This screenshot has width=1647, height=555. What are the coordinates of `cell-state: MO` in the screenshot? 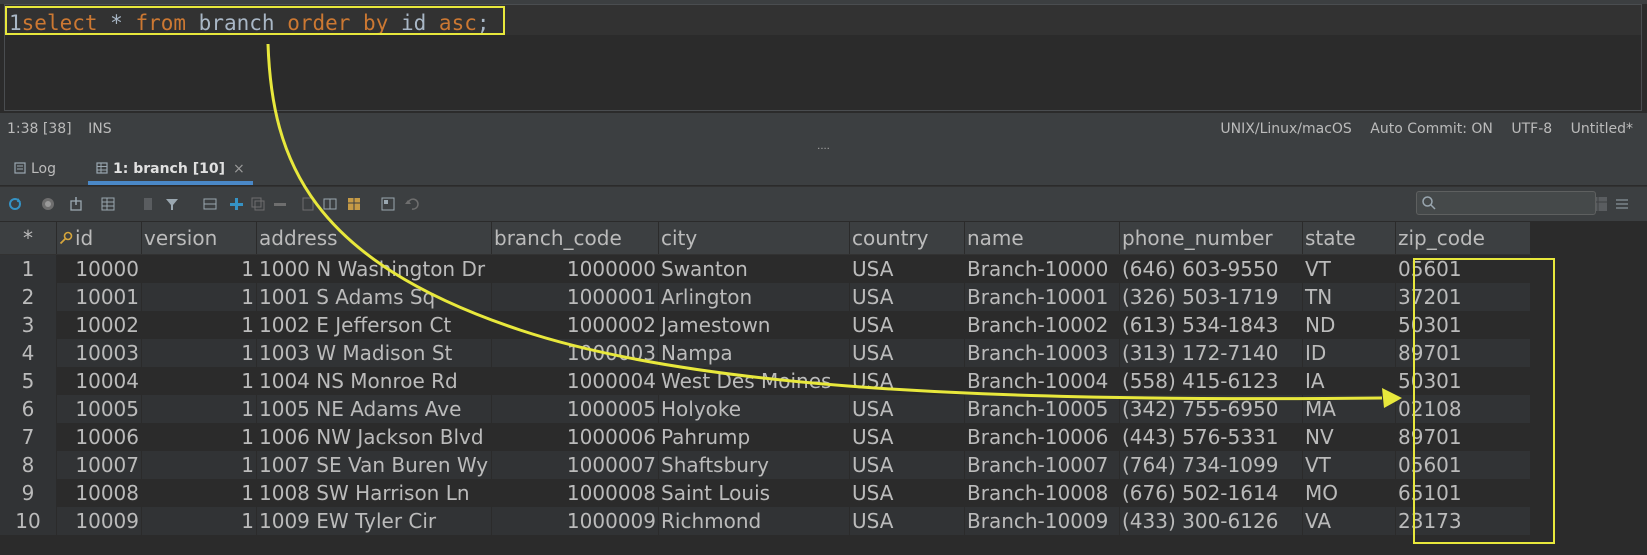 It's located at (1349, 493).